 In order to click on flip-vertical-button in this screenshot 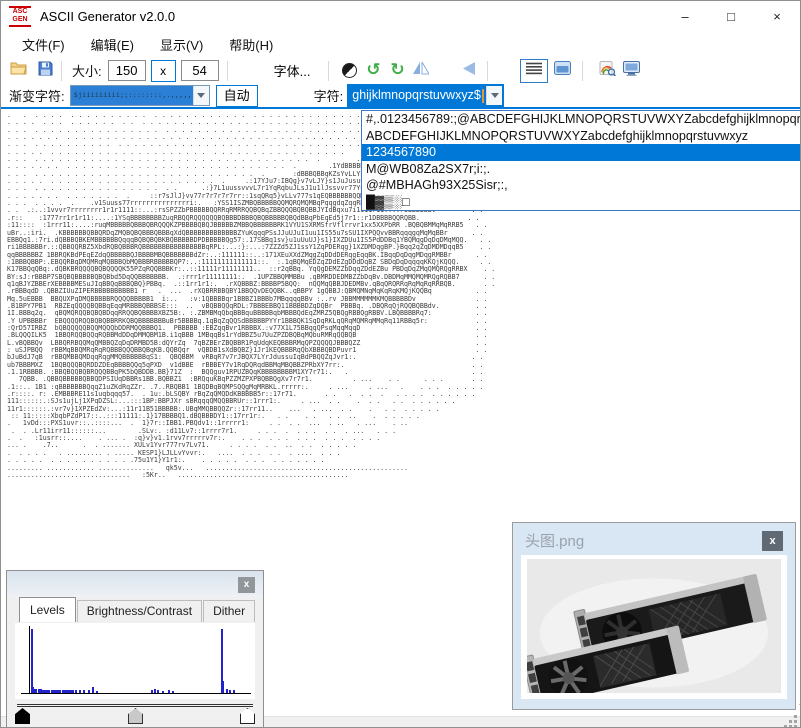, I will do `click(469, 71)`.